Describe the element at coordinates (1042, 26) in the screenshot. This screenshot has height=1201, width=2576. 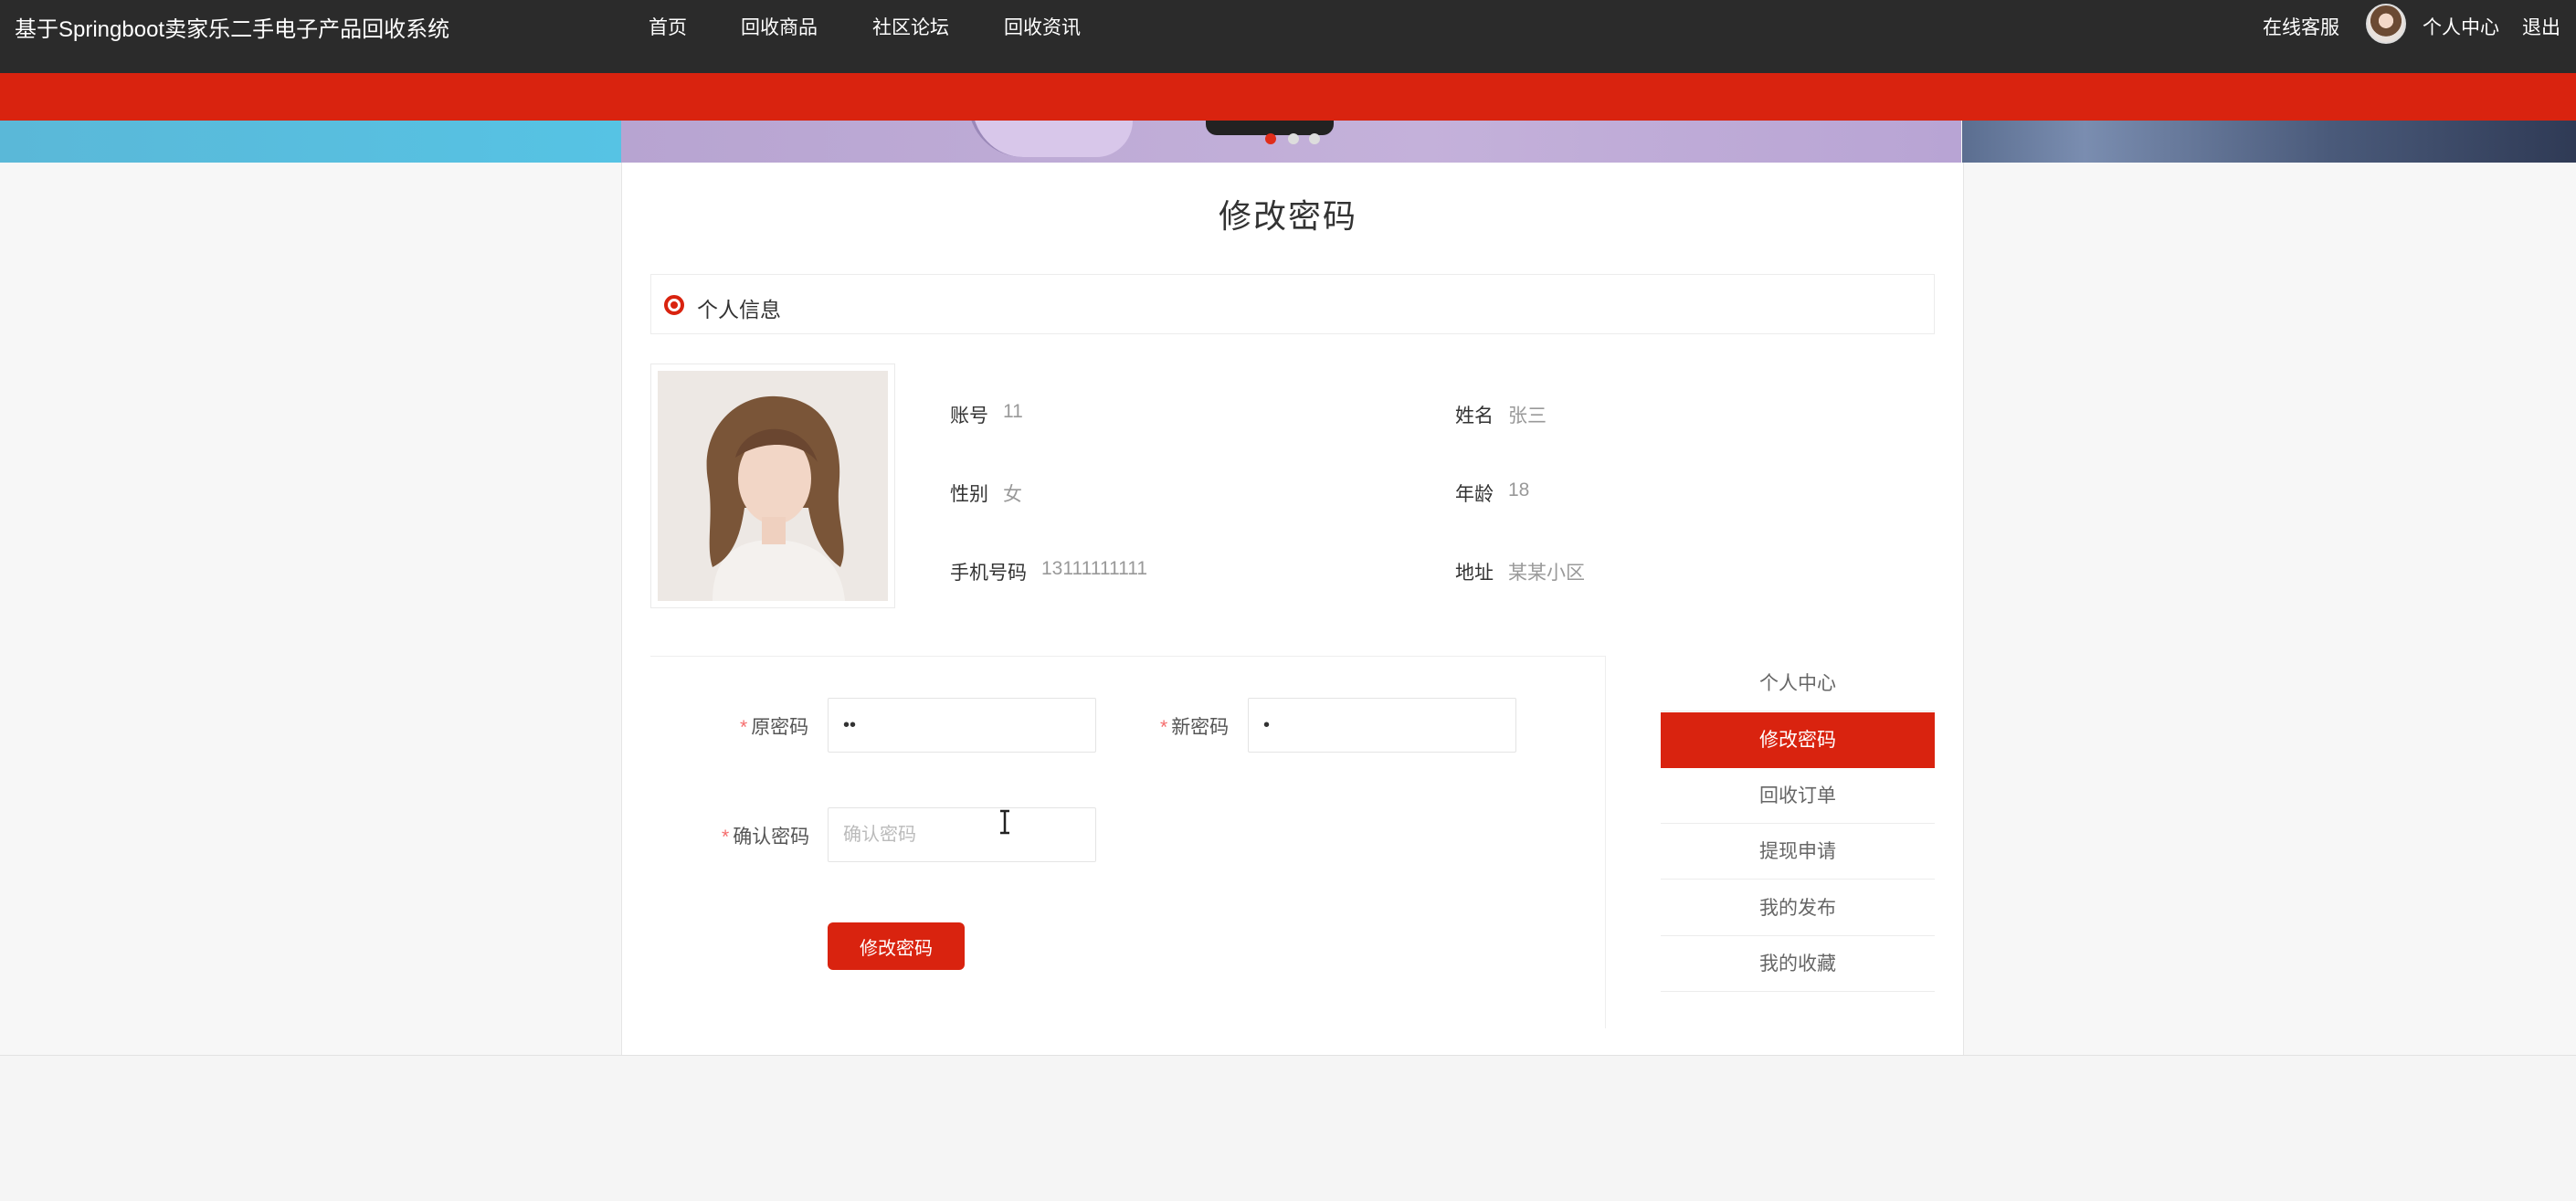
I see `nav-recycle-news: 回收资讯` at that location.